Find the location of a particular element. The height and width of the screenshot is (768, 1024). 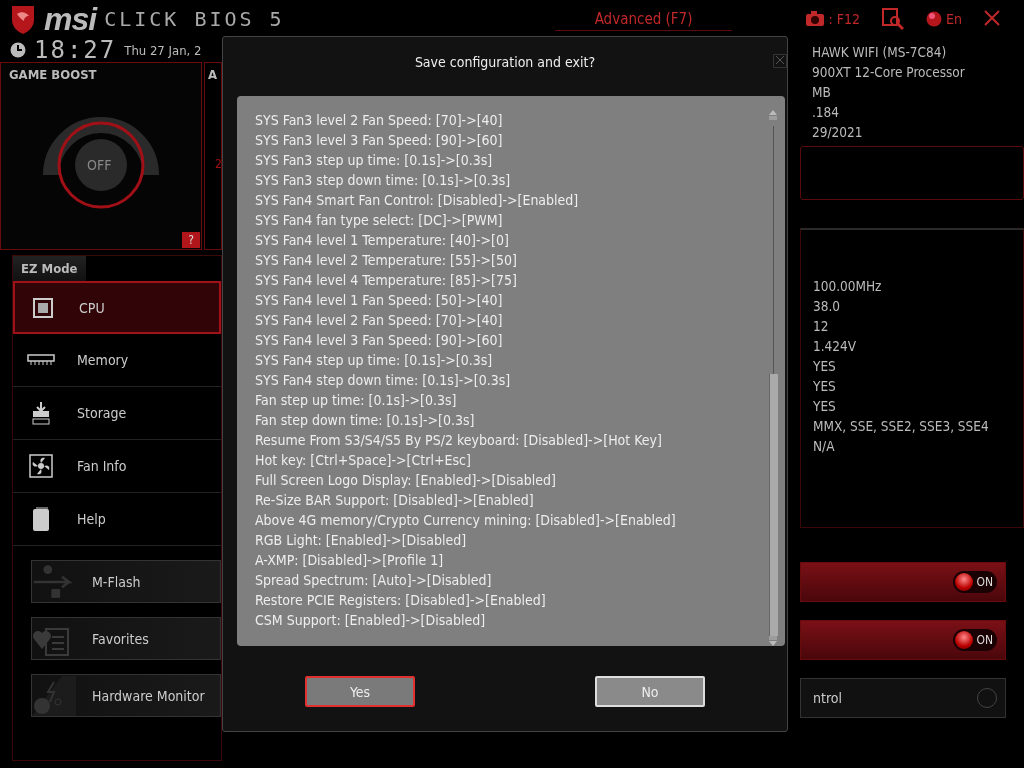

change-line: RGB Light: [Enabled]->[Disabled] is located at coordinates (361, 540).